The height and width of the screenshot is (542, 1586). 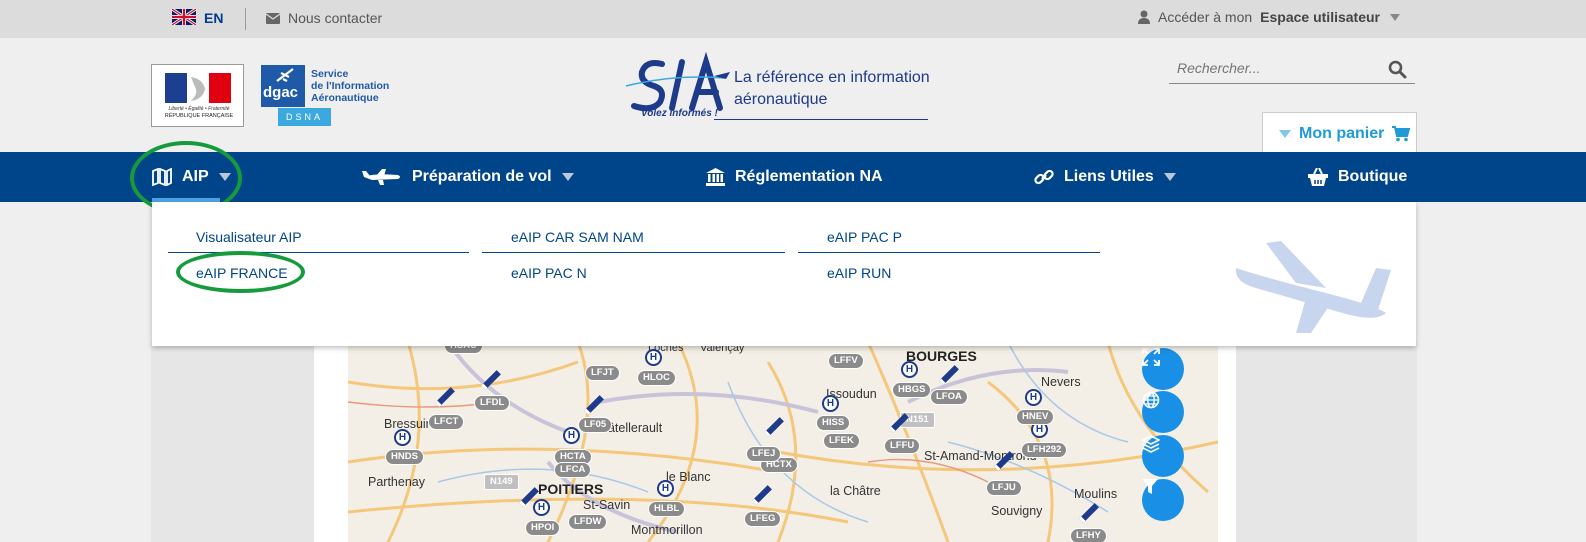 I want to click on map-town-label: Montmorillon, so click(x=667, y=530).